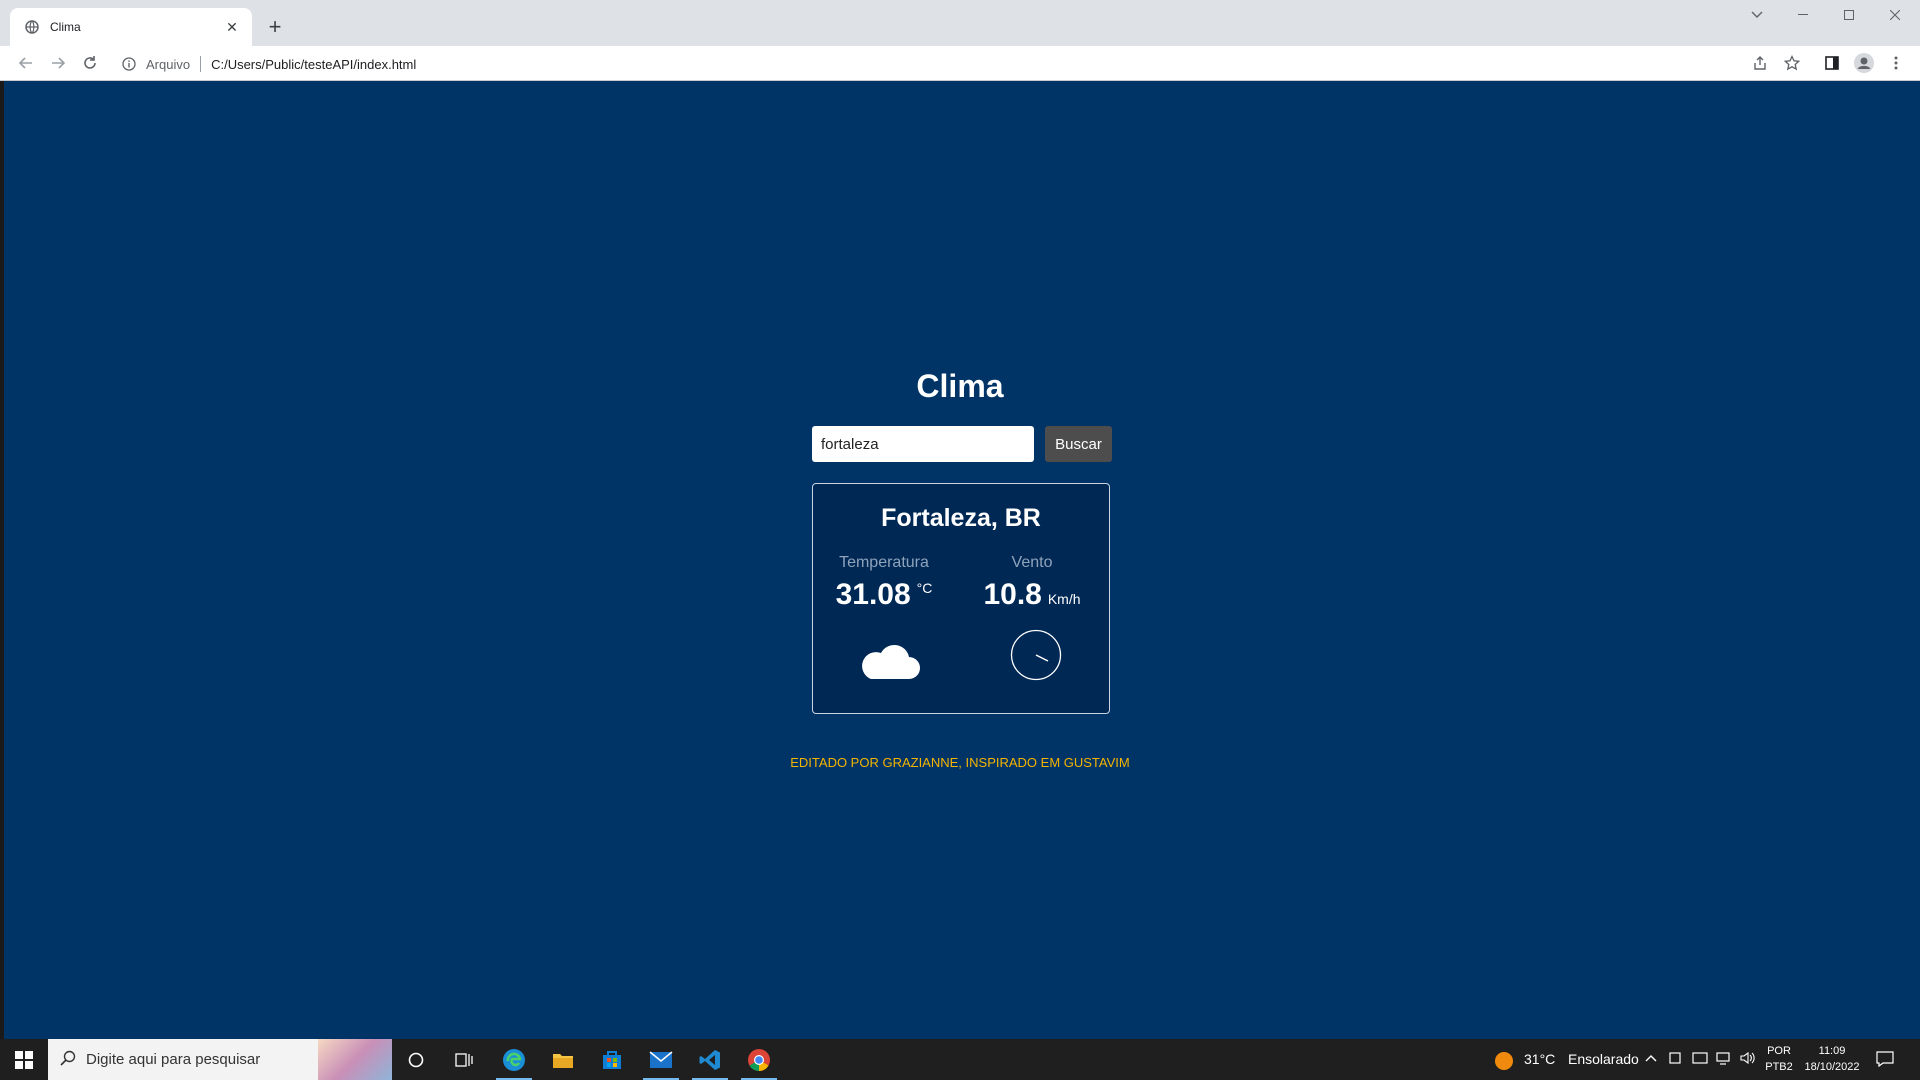 Image resolution: width=1920 pixels, height=1080 pixels. Describe the element at coordinates (464, 1059) in the screenshot. I see `task-view-icon` at that location.